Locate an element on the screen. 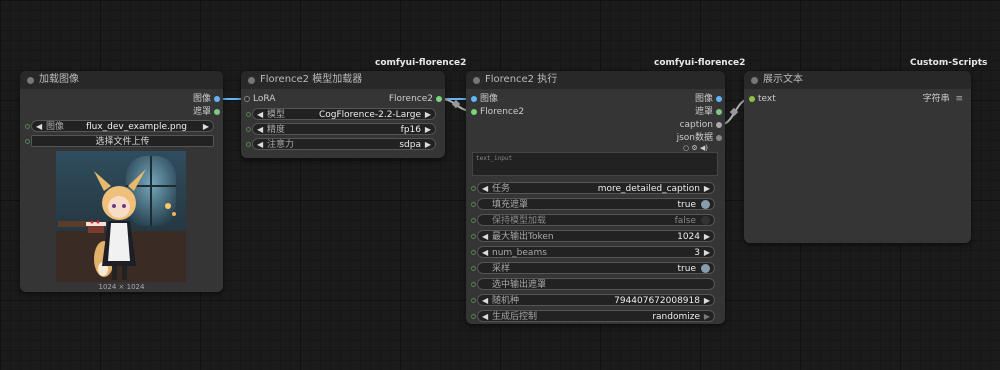 The height and width of the screenshot is (370, 1000). input-text: text is located at coordinates (762, 99).